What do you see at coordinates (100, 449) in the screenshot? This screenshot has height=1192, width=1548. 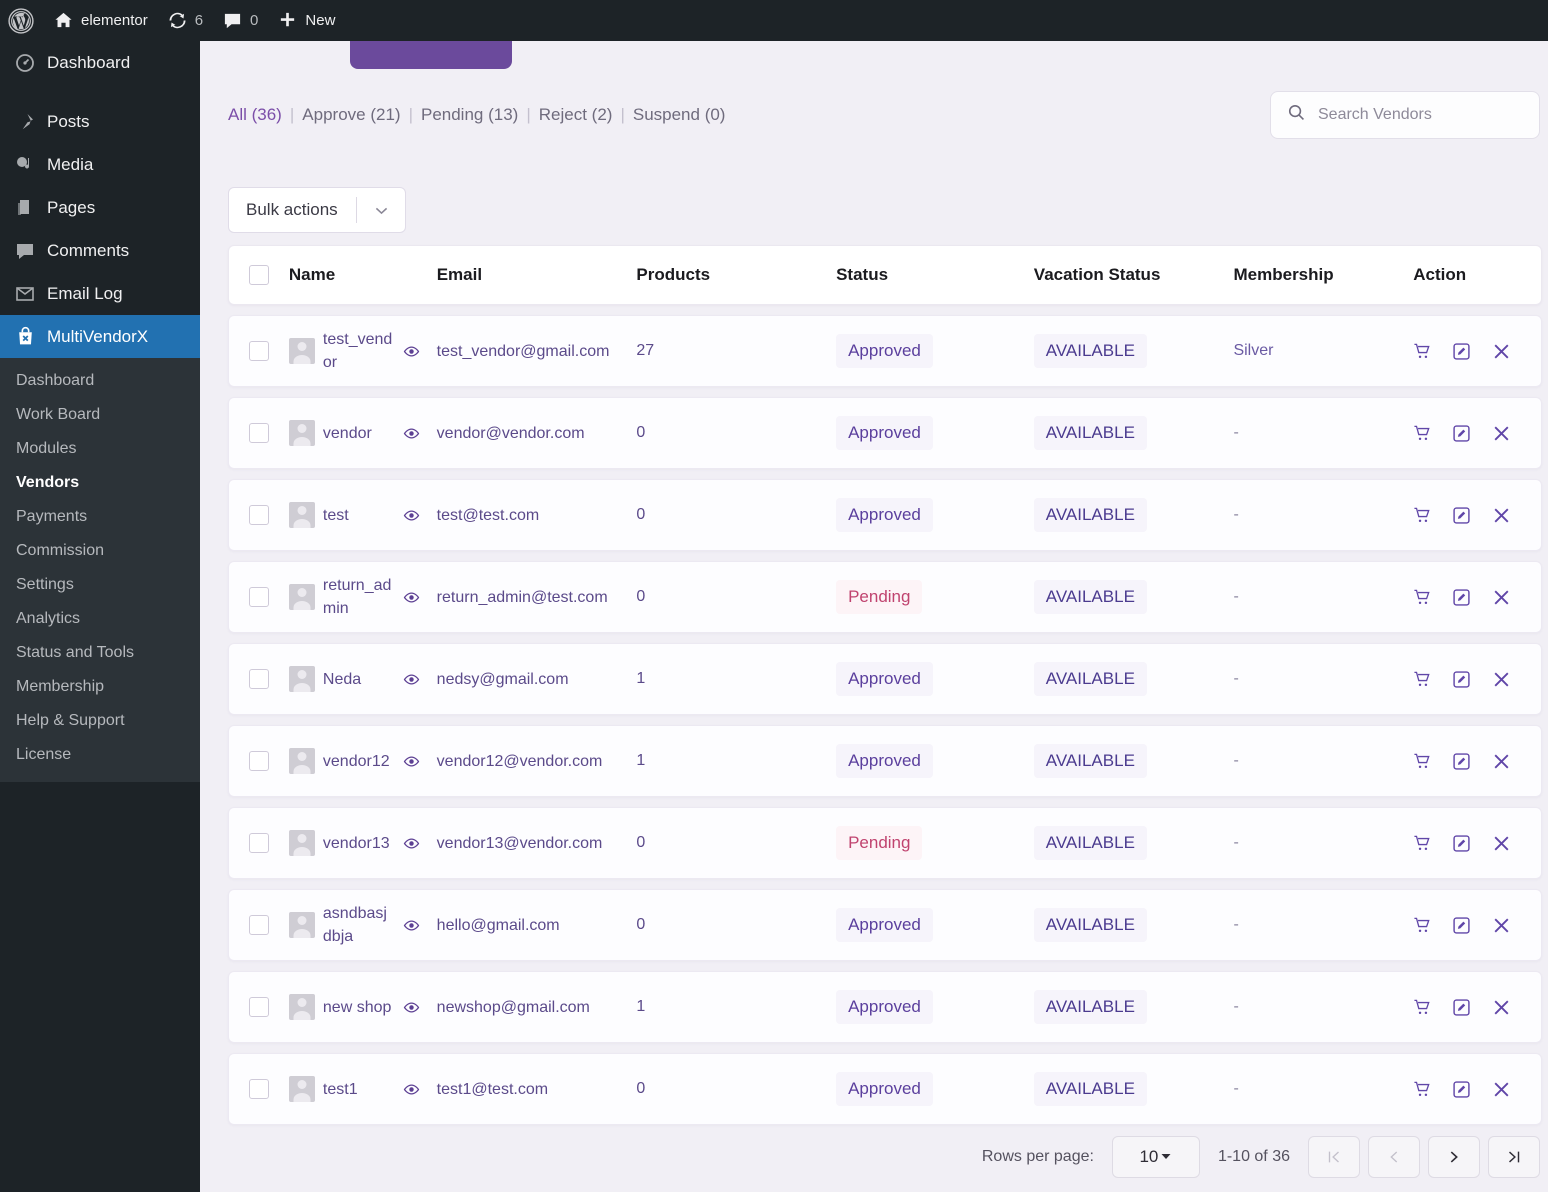 I see `sidebar-subitem-modules: Modules` at bounding box center [100, 449].